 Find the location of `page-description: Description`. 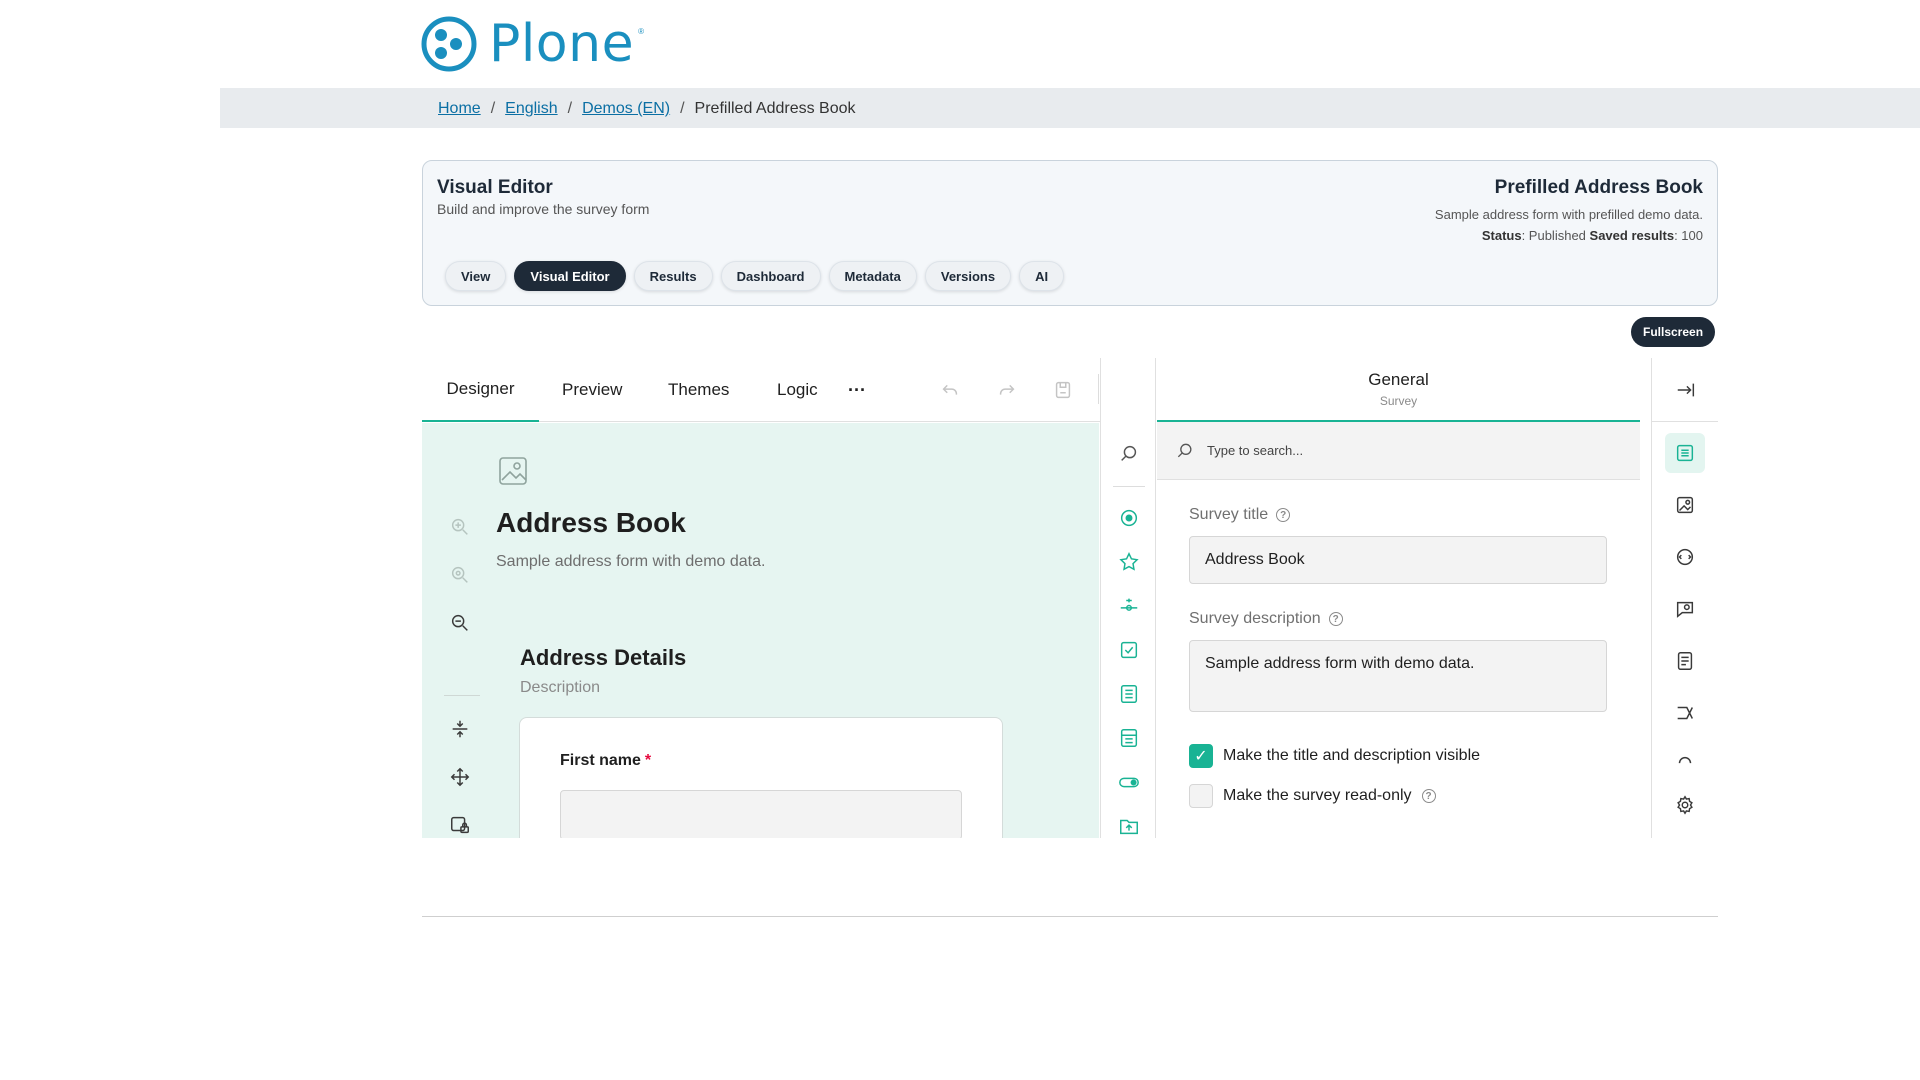

page-description: Description is located at coordinates (560, 688).